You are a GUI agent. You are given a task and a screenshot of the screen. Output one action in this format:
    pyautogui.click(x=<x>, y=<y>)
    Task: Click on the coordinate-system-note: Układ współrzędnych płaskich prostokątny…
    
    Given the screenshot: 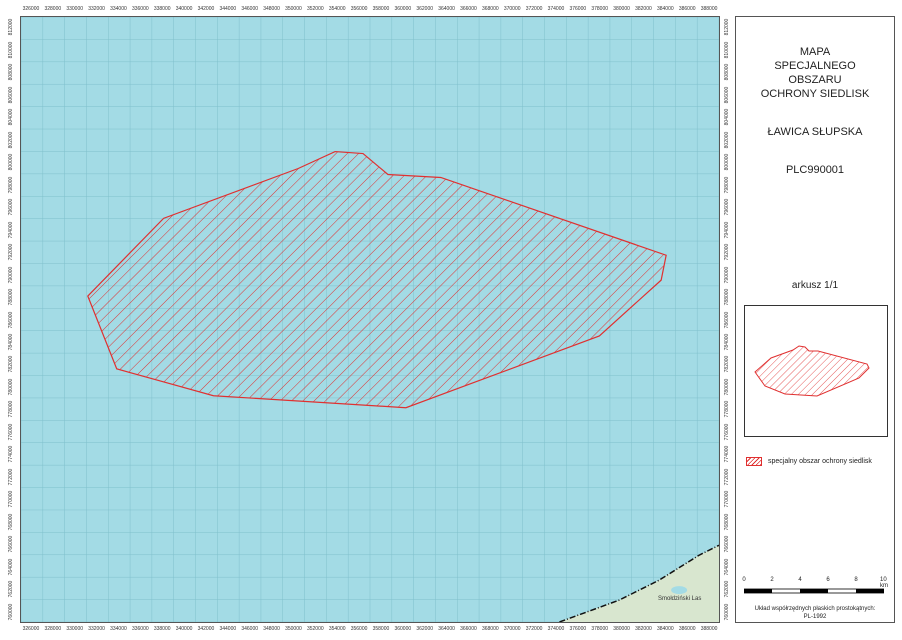 What is the action you would take?
    pyautogui.click(x=815, y=613)
    